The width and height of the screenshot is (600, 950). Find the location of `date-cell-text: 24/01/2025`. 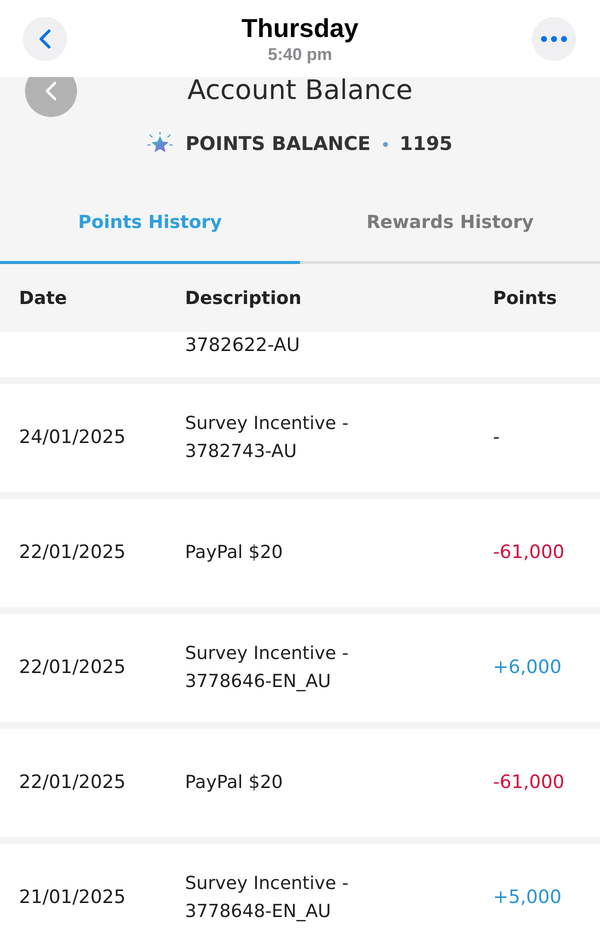

date-cell-text: 24/01/2025 is located at coordinates (73, 438).